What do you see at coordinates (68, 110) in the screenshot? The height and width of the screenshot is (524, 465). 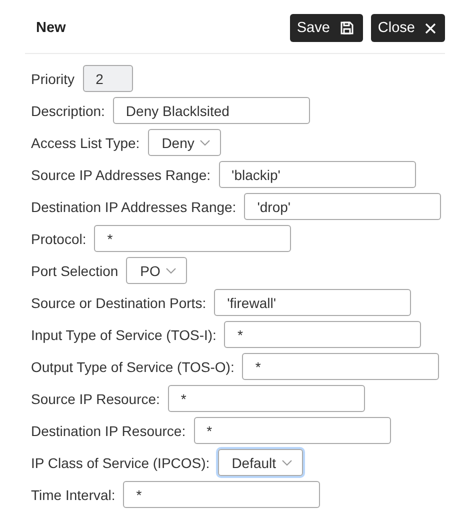 I see `field-label: Description:` at bounding box center [68, 110].